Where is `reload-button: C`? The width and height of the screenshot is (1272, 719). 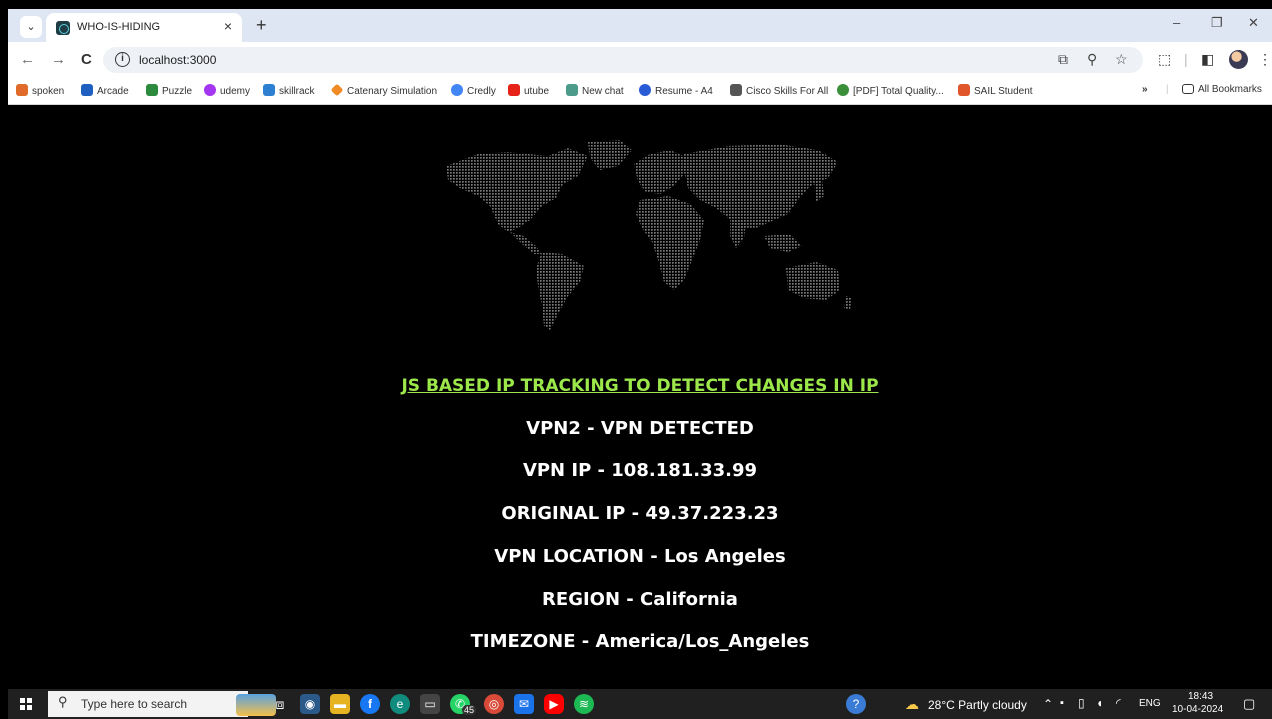
reload-button: C is located at coordinates (86, 59).